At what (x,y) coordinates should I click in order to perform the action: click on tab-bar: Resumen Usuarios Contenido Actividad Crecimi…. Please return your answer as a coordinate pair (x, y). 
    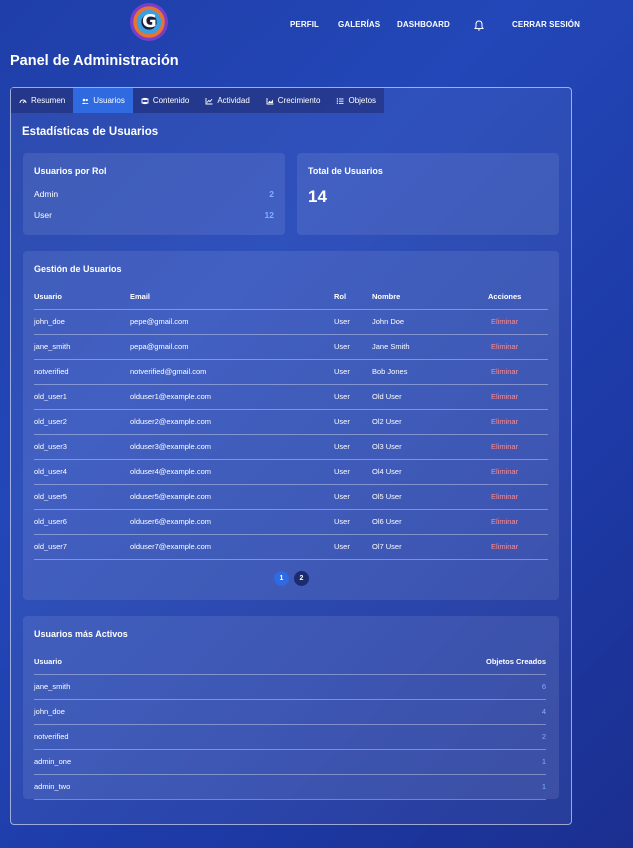
    Looking at the image, I should click on (198, 100).